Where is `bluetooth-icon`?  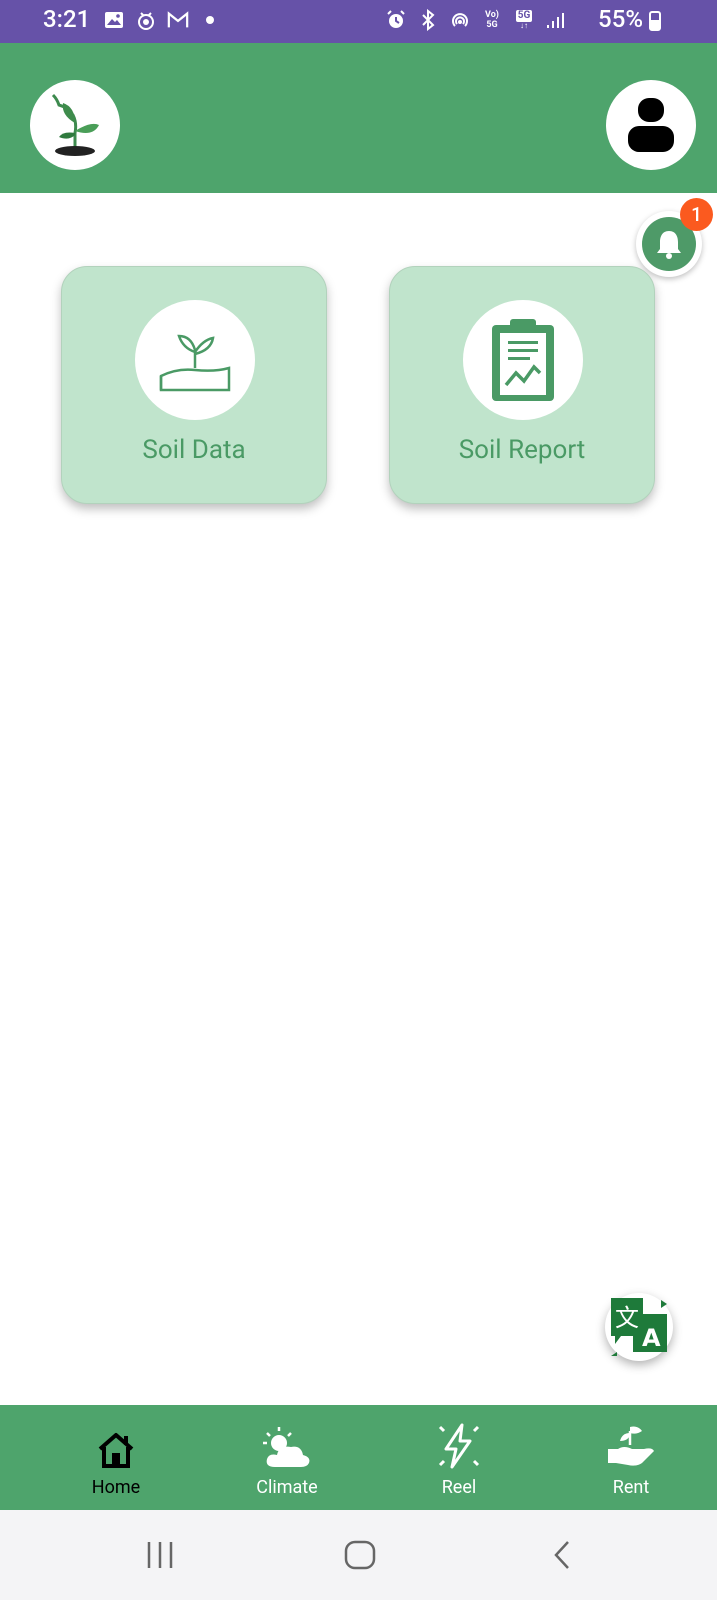 bluetooth-icon is located at coordinates (428, 20).